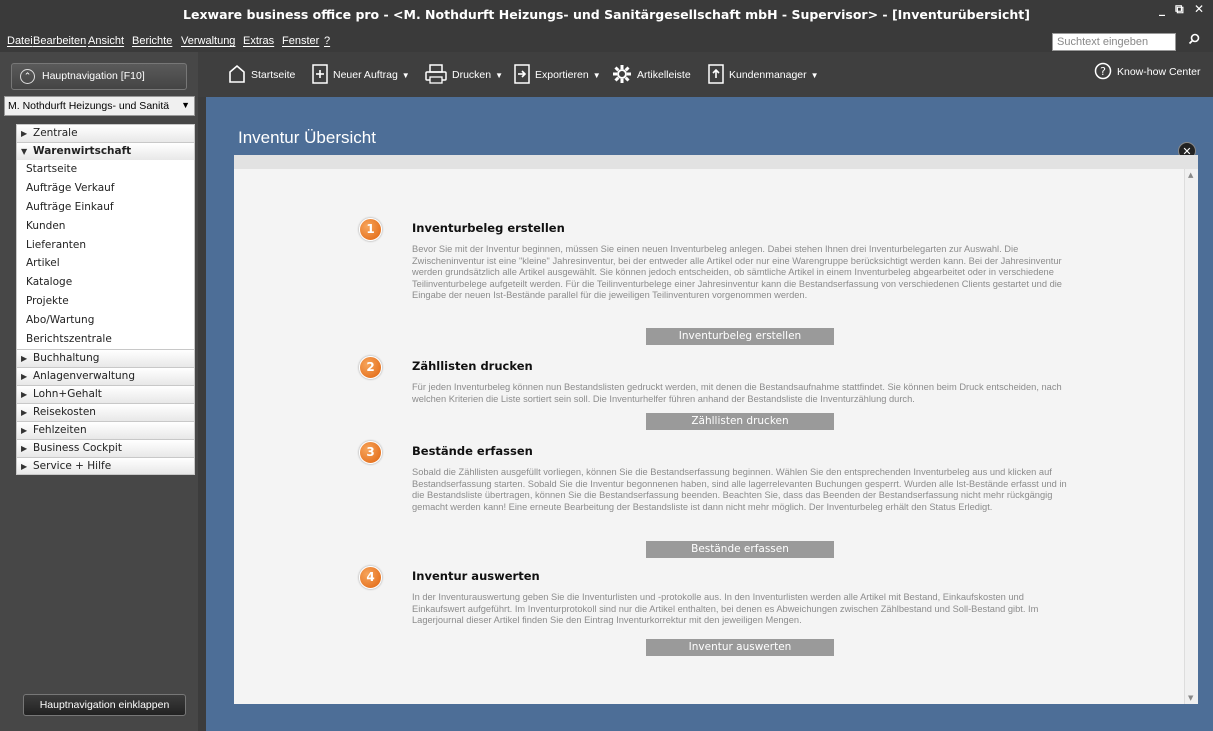 The height and width of the screenshot is (731, 1213). What do you see at coordinates (59, 41) in the screenshot?
I see `menu-bearbeiten: Bearbeiten` at bounding box center [59, 41].